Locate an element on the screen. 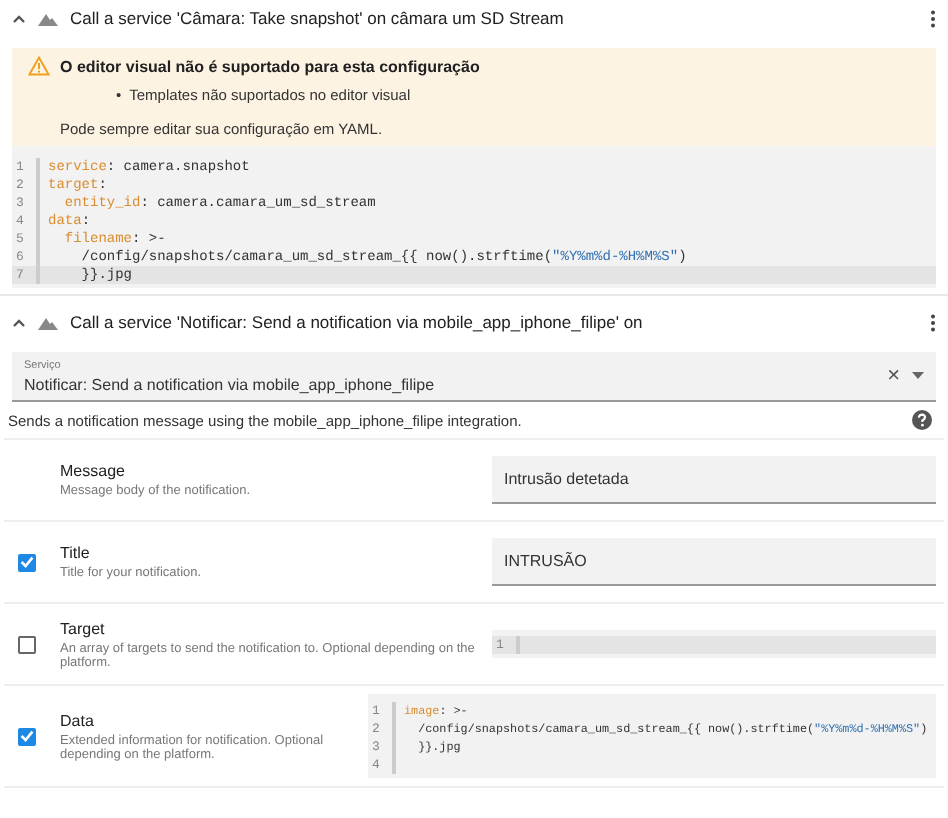 Image resolution: width=948 pixels, height=818 pixels. field-value: Notificar: Send a notification via mobile_app_iphone_filipe is located at coordinates (230, 384).